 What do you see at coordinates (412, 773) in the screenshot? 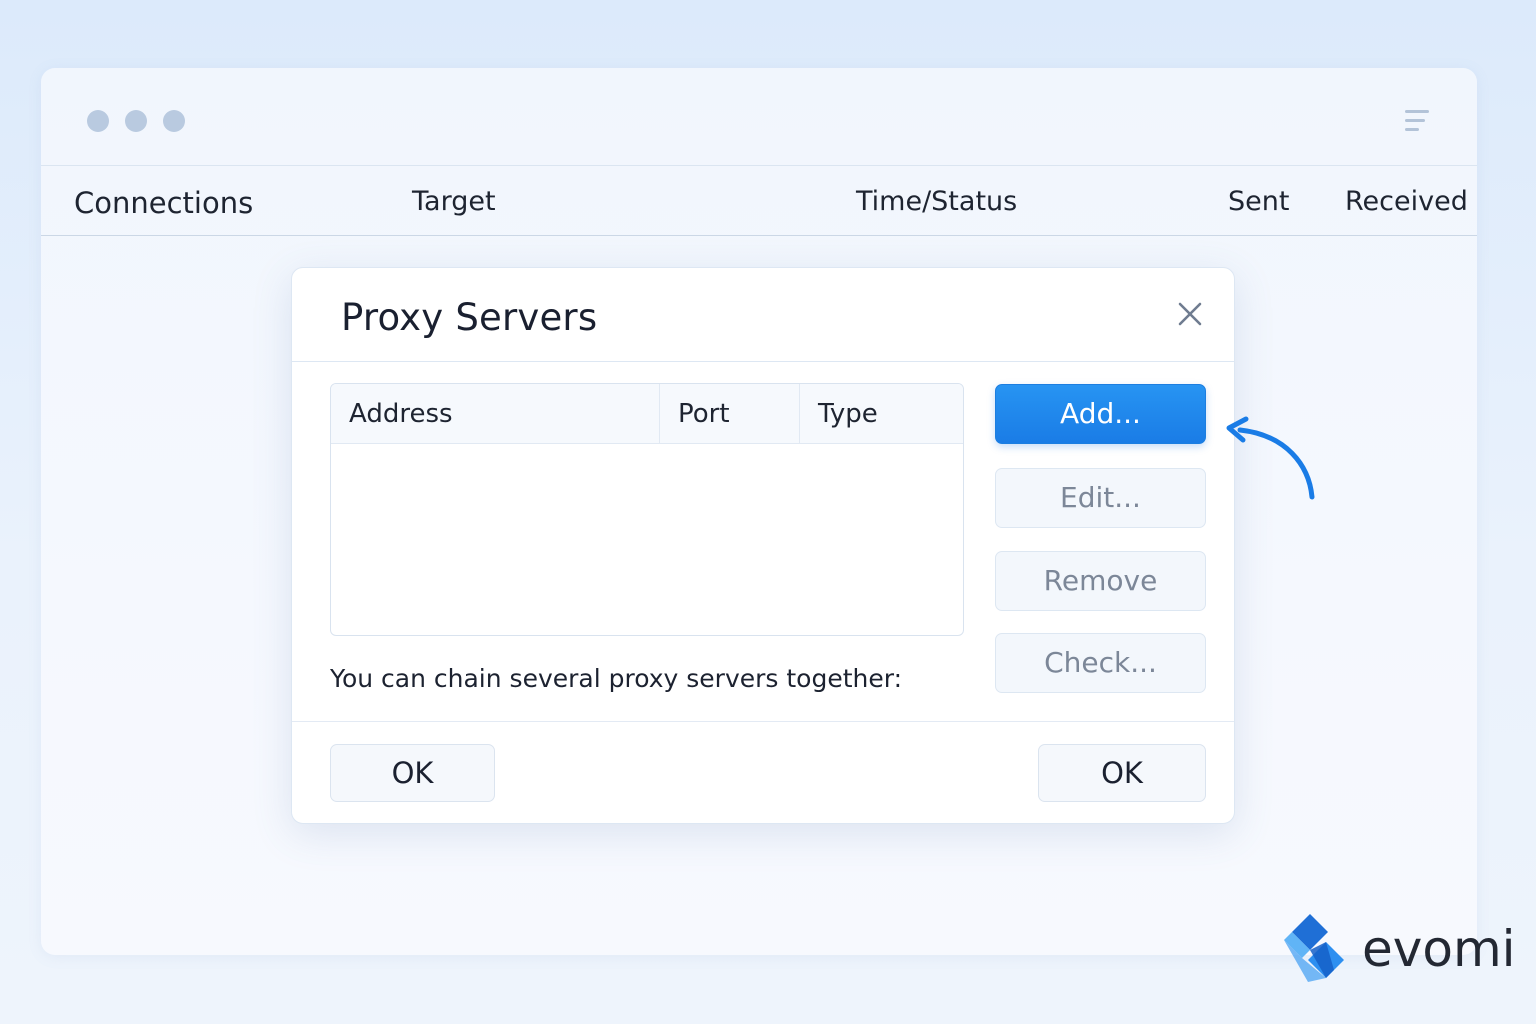
I see `ok-button-left: OK` at bounding box center [412, 773].